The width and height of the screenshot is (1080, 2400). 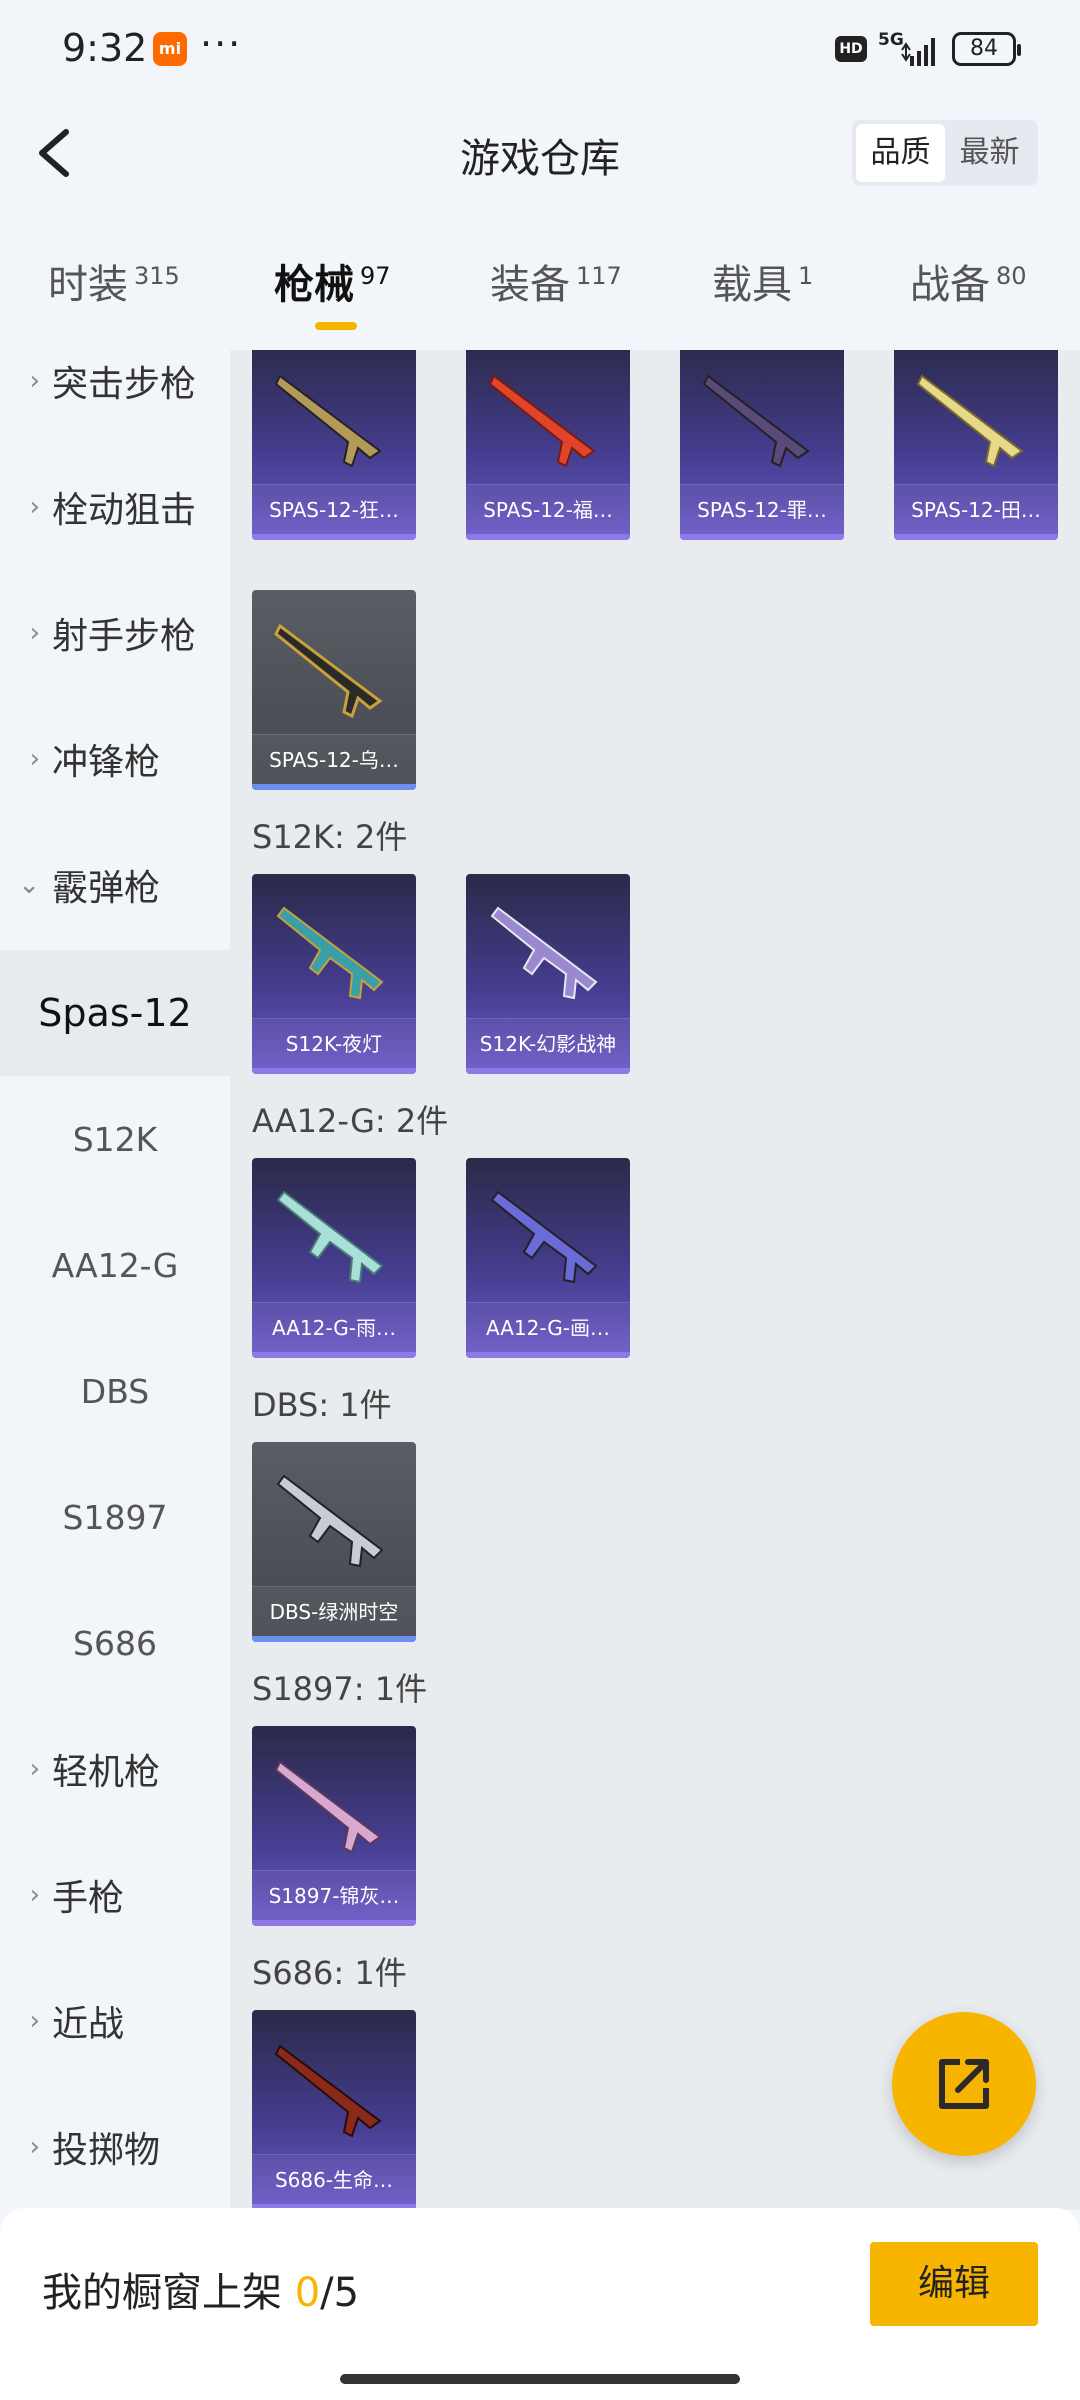 What do you see at coordinates (124, 636) in the screenshot?
I see `sidebar-item-label: 射手步枪` at bounding box center [124, 636].